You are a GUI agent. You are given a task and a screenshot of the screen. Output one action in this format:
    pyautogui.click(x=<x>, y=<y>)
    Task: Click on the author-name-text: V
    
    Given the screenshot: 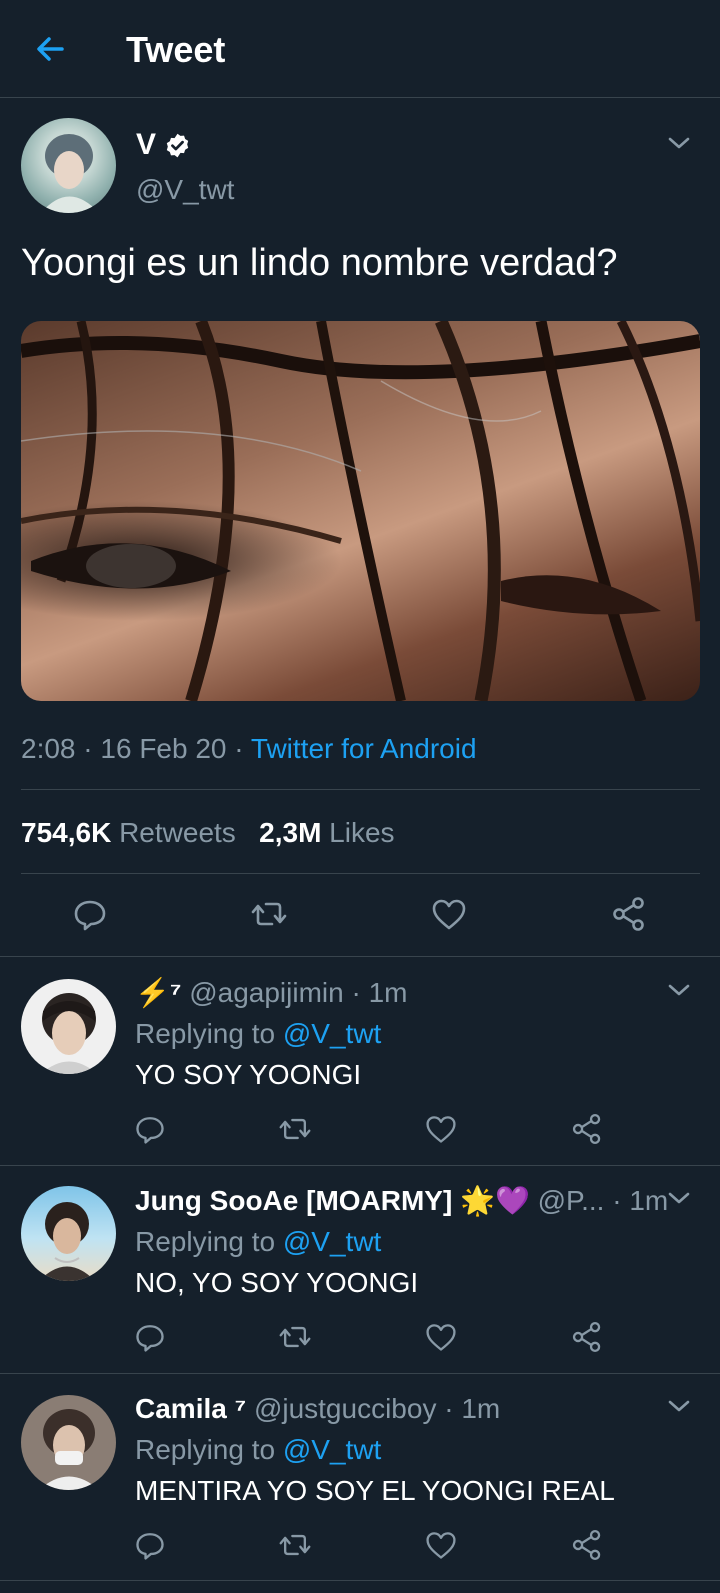 What is the action you would take?
    pyautogui.click(x=146, y=144)
    